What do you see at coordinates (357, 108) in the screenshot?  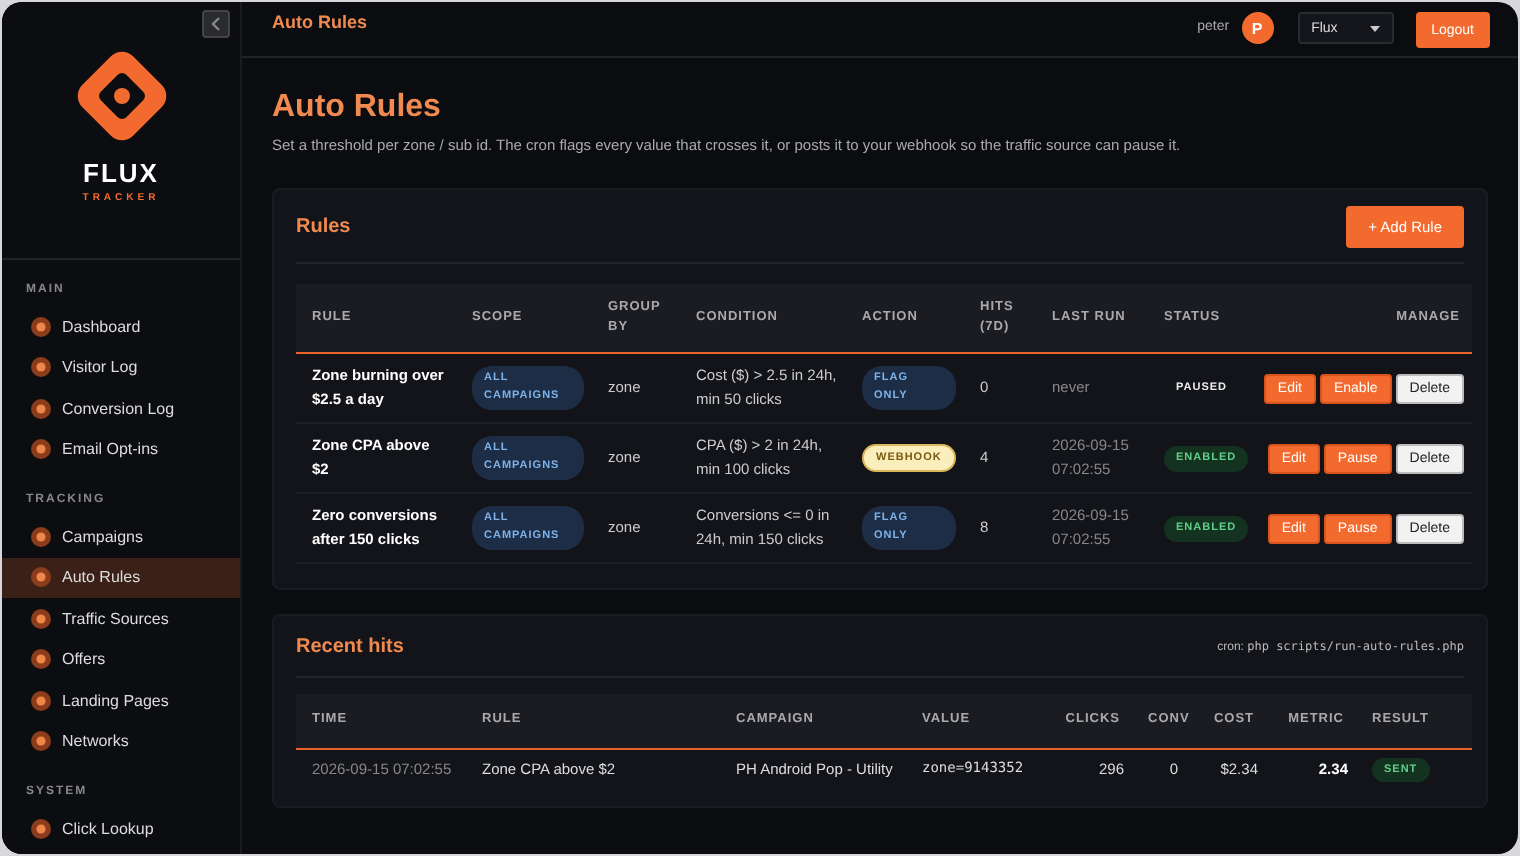 I see `page-title: Auto Rules` at bounding box center [357, 108].